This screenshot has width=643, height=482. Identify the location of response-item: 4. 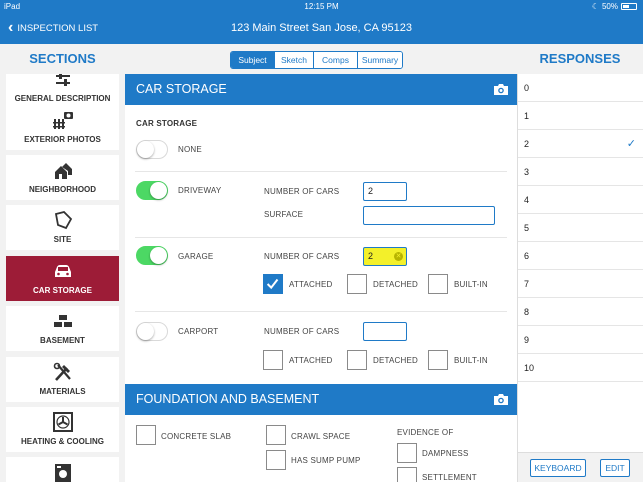
(580, 200).